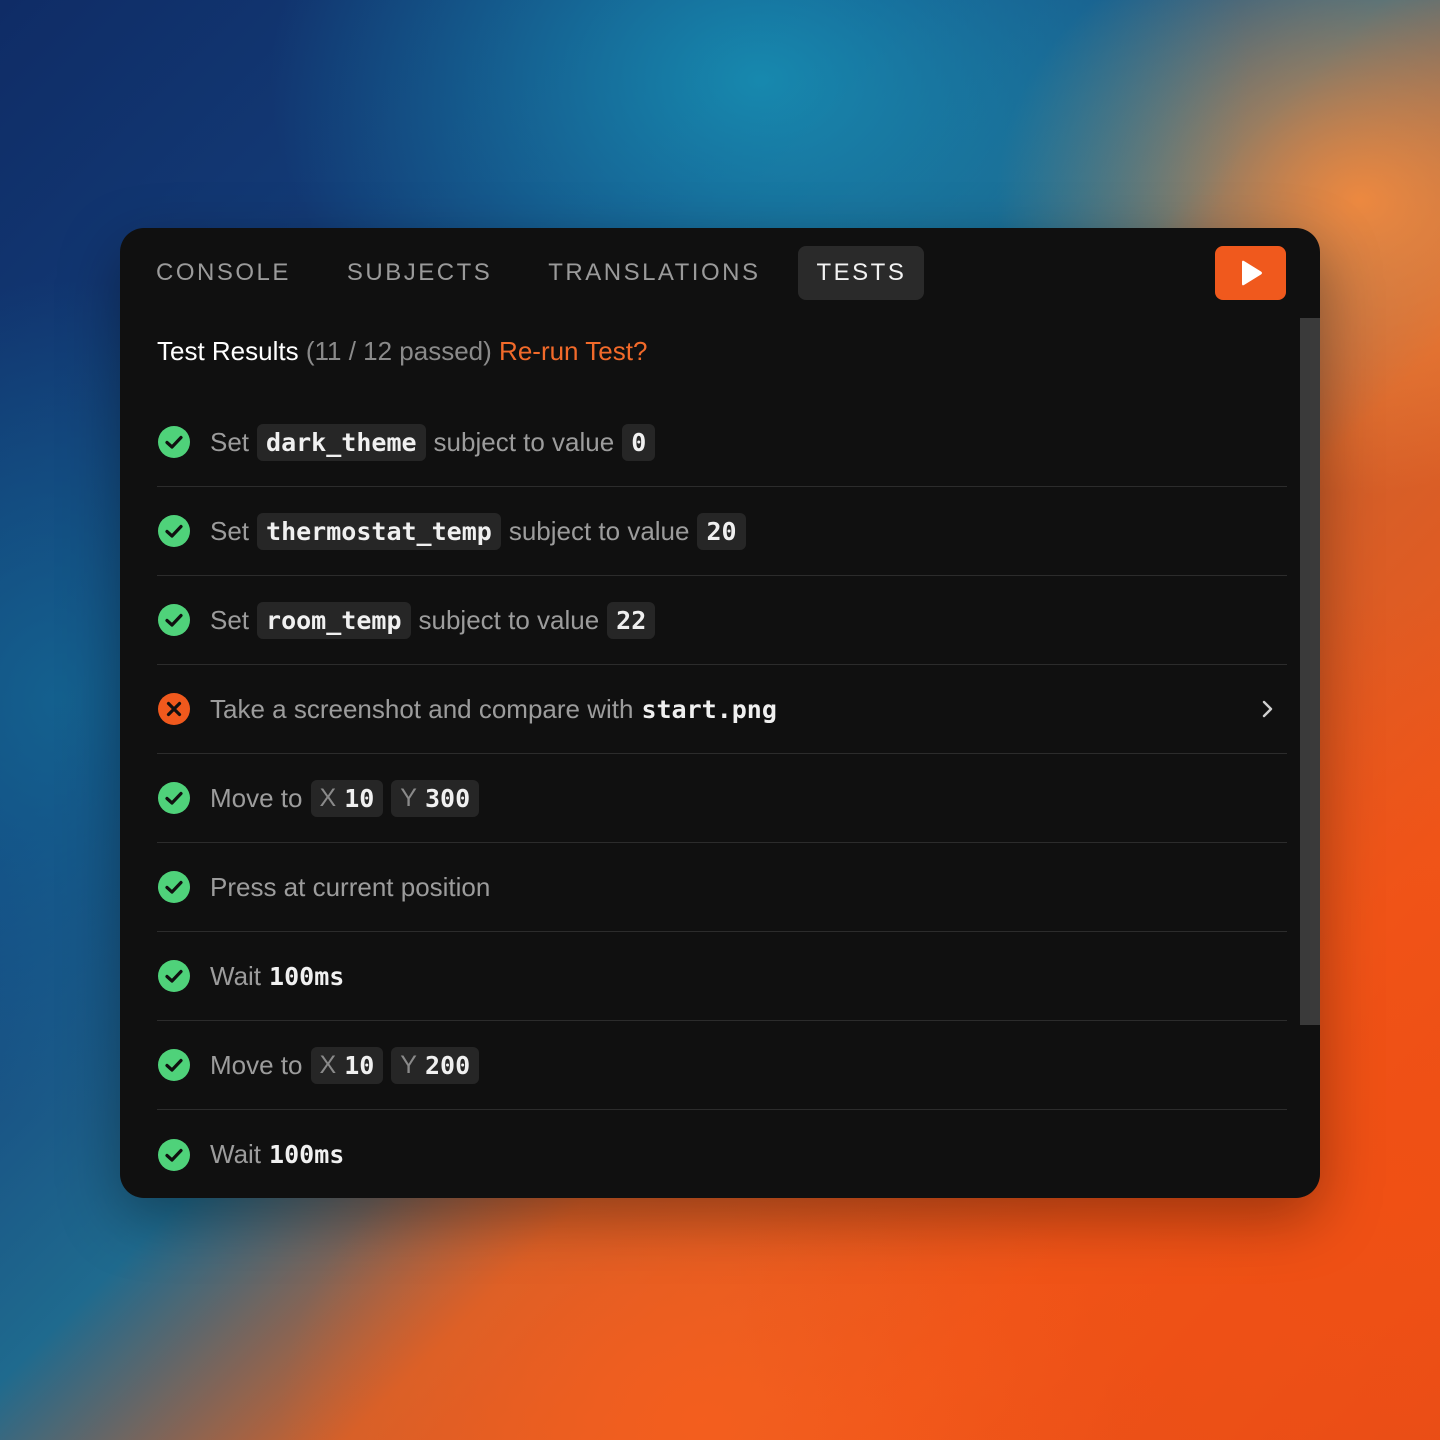 The height and width of the screenshot is (1440, 1440). I want to click on scrollbar, so click(1310, 758).